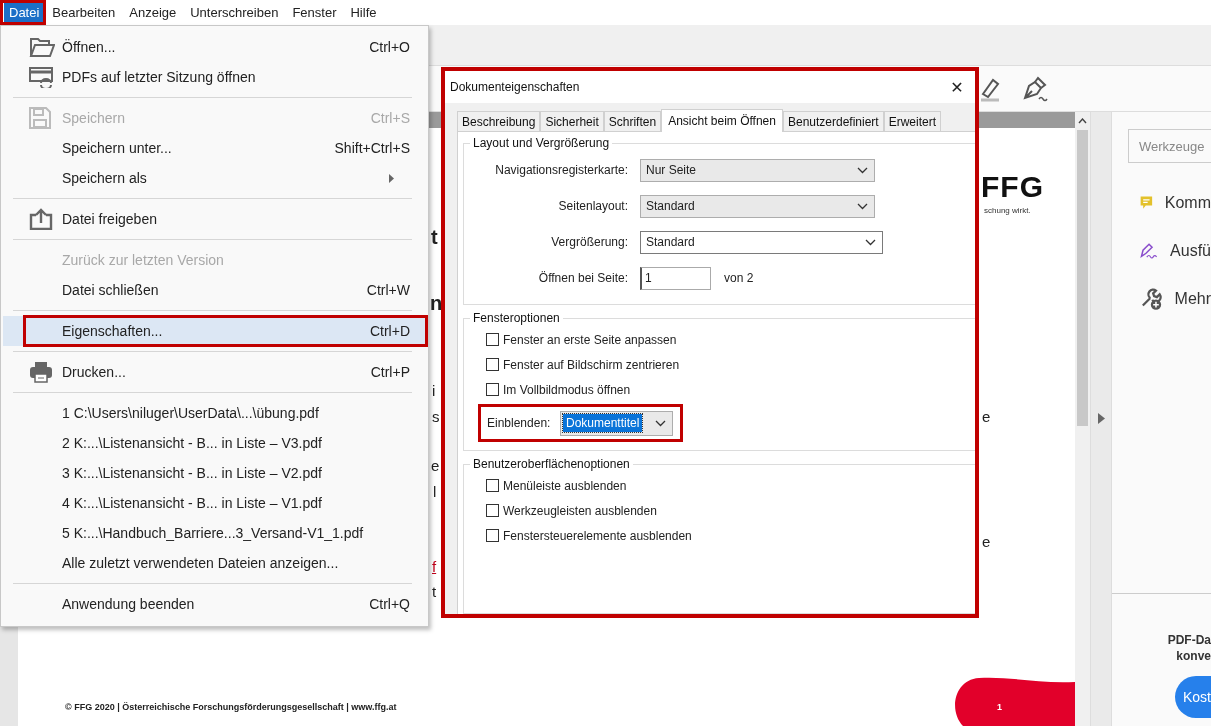 The image size is (1211, 726). What do you see at coordinates (436, 416) in the screenshot?
I see `document-text: s` at bounding box center [436, 416].